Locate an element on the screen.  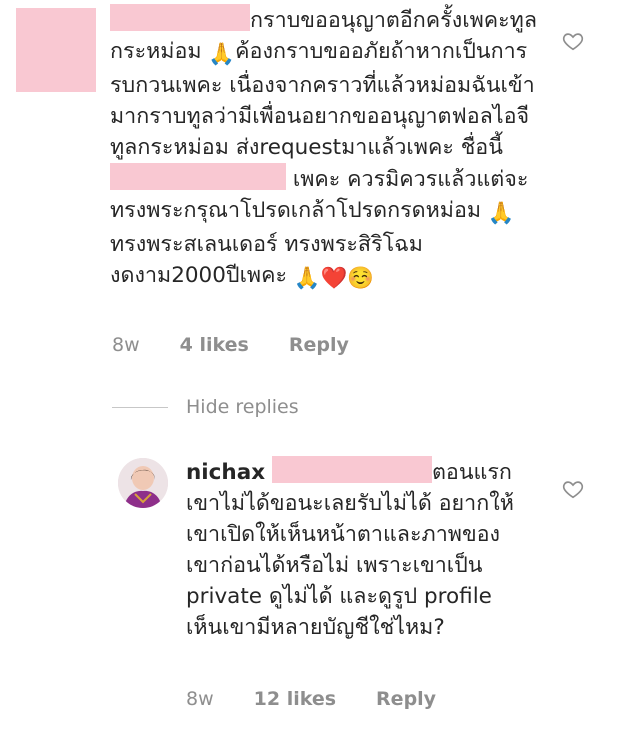
hide-replies-toggle: Hide replies is located at coordinates (205, 407).